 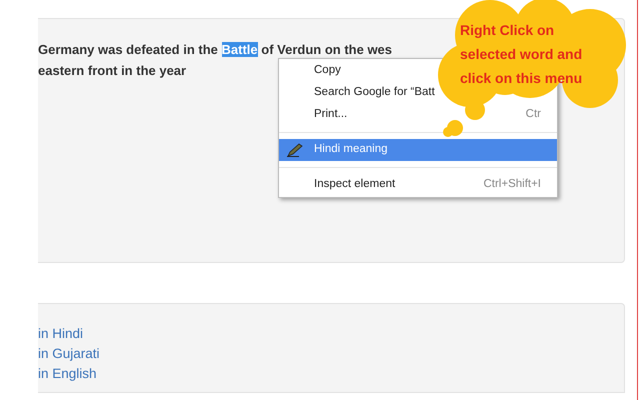 I want to click on menu-item: Print... Ctr, so click(x=418, y=115).